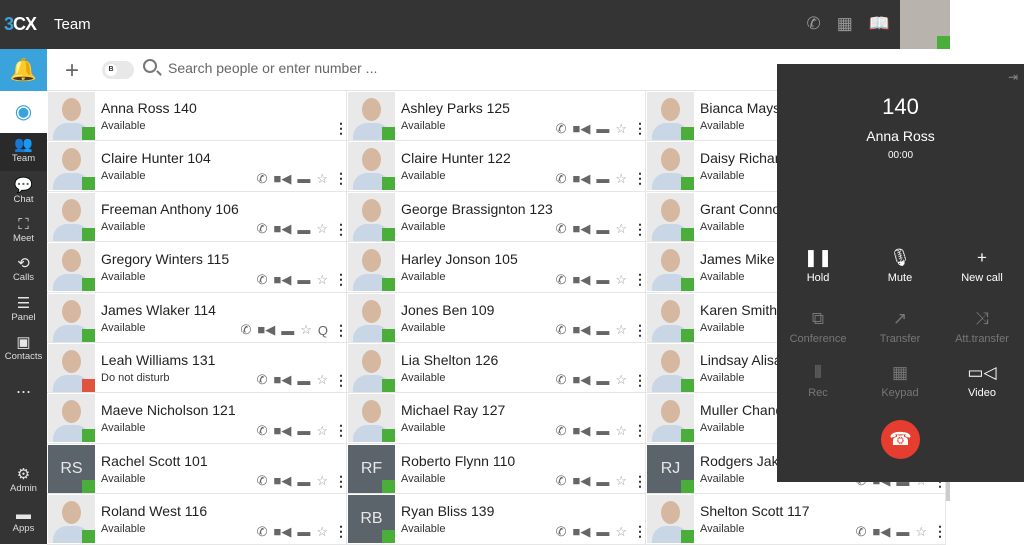 The height and width of the screenshot is (545, 1024). Describe the element at coordinates (496, 519) in the screenshot. I see `contact-card: RB Ryan Bliss 139 Available ✆ ■◀ ▬ ☆ ⋮` at that location.